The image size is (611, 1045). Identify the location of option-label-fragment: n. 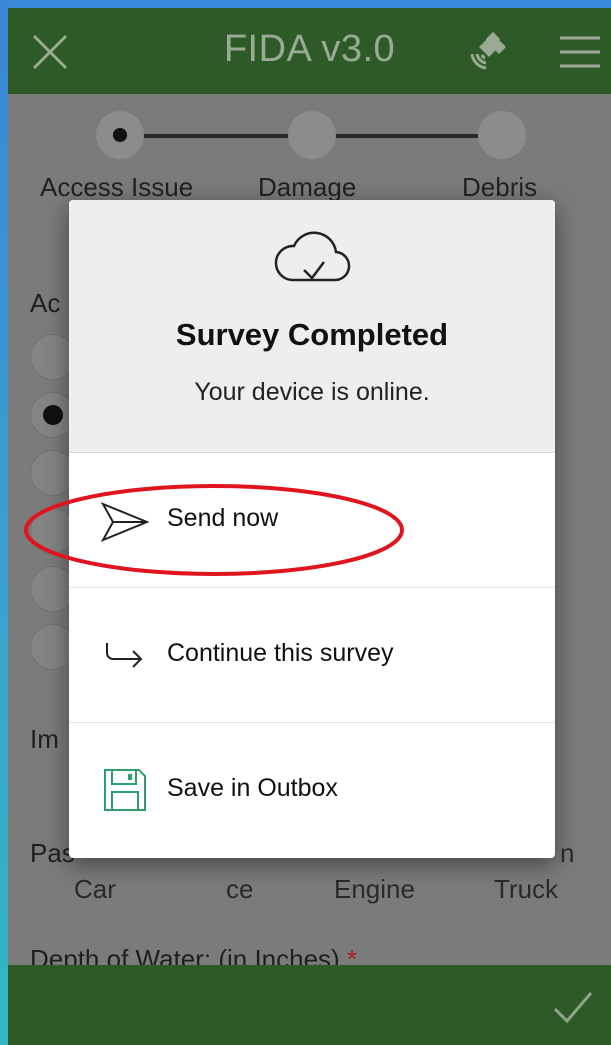
(567, 853).